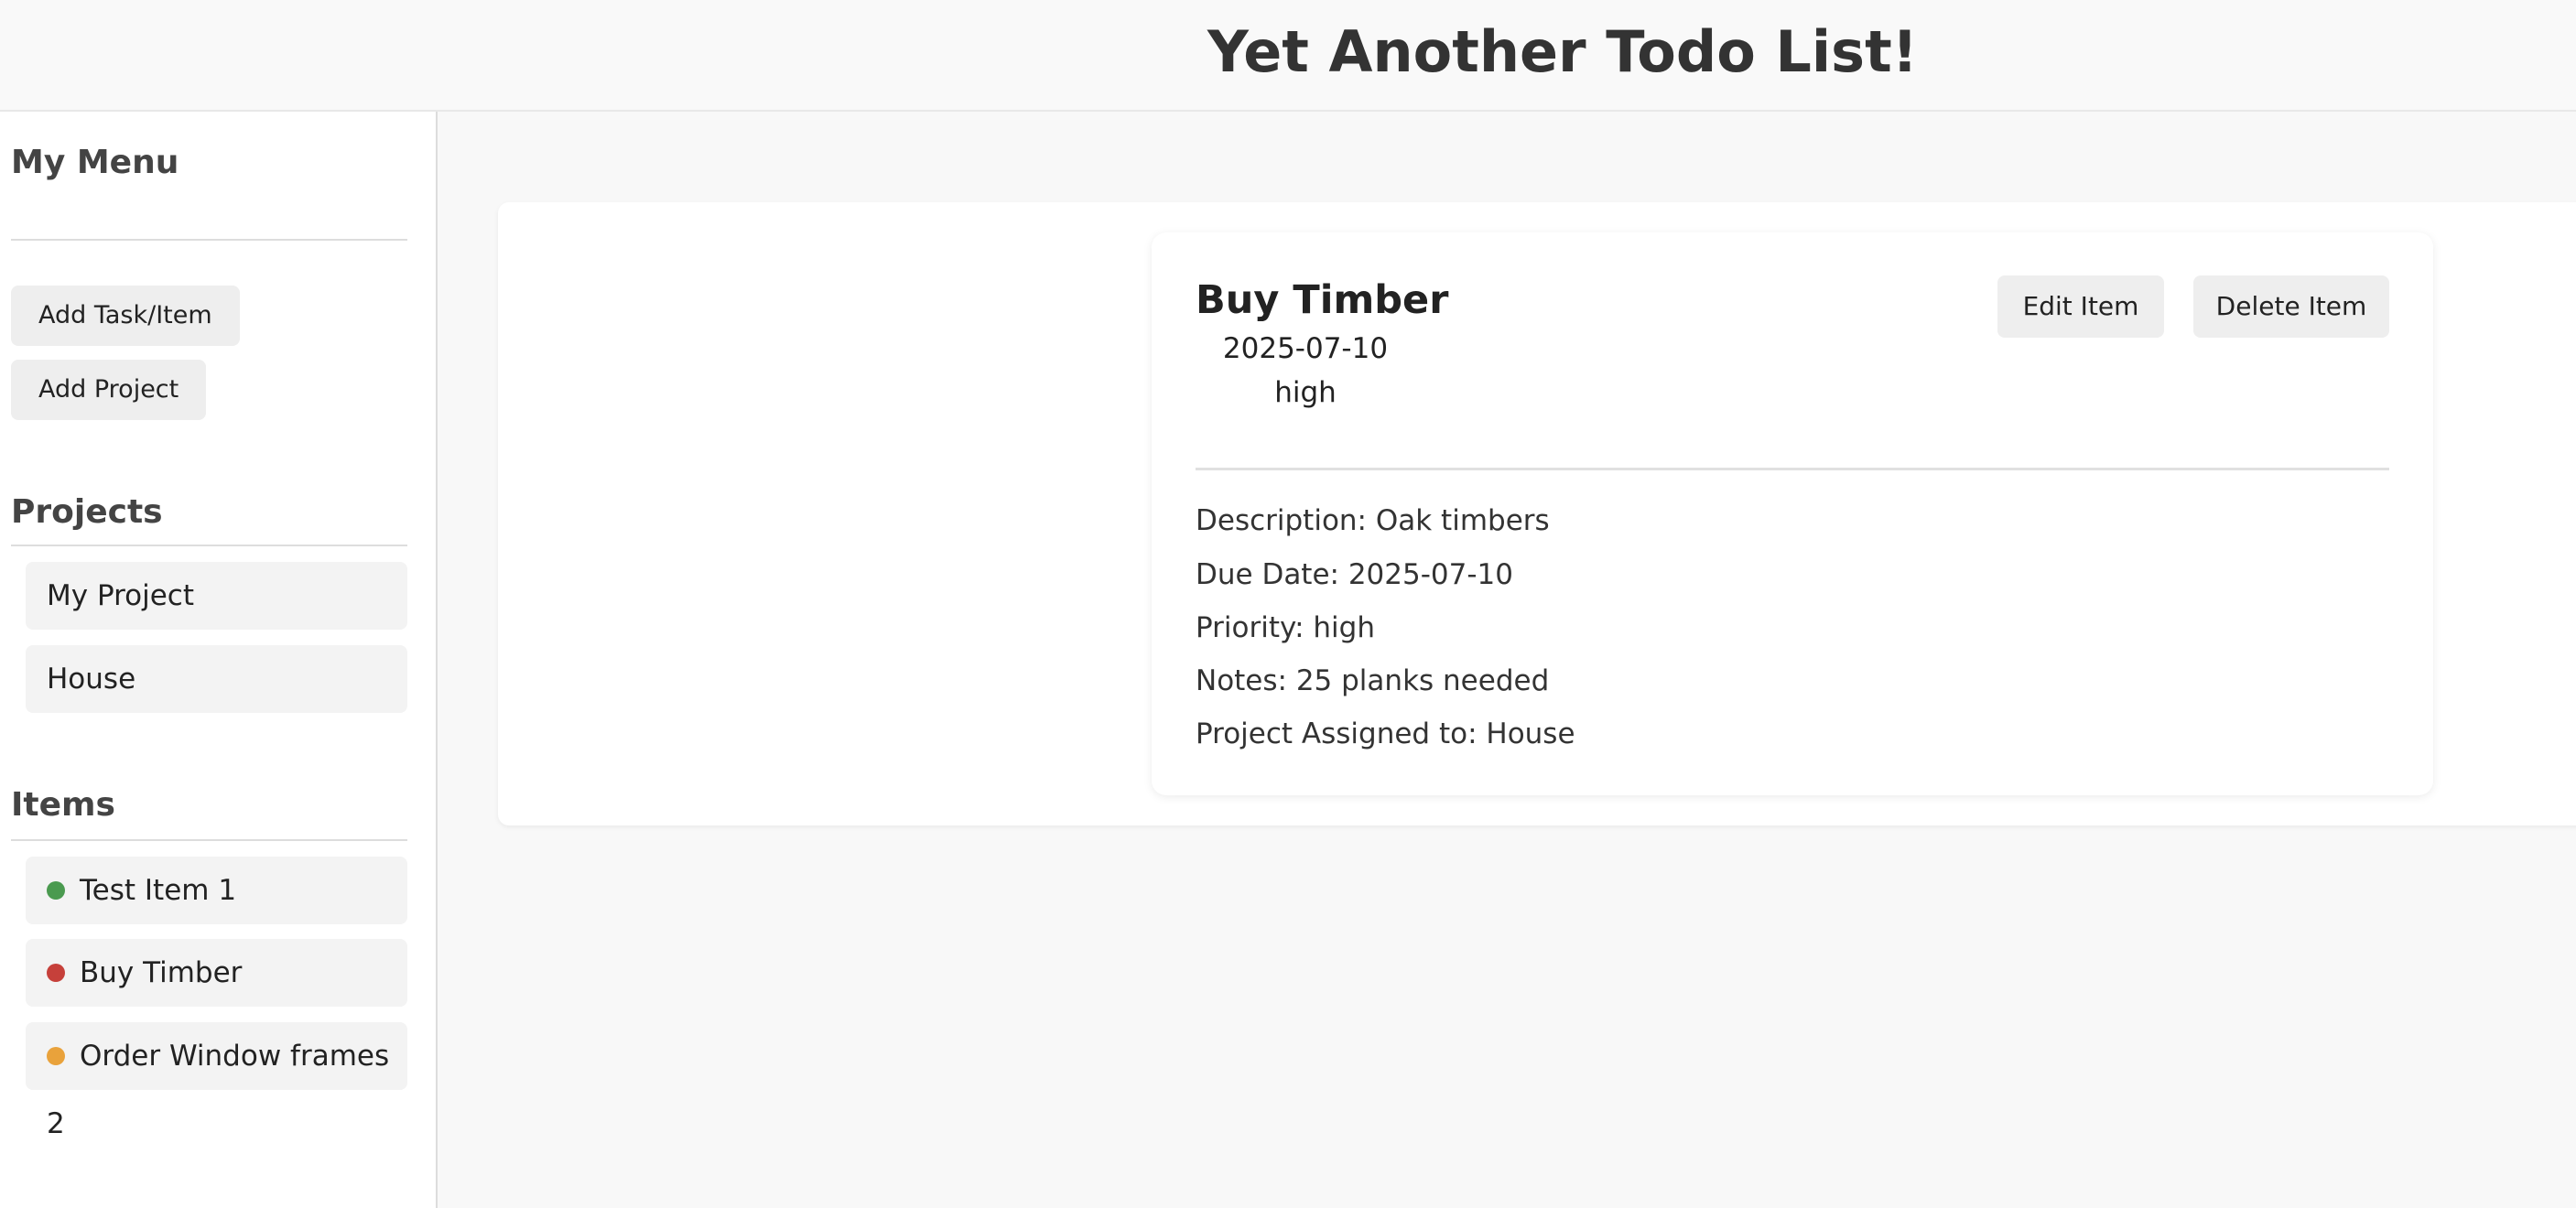 The width and height of the screenshot is (2576, 1208). Describe the element at coordinates (109, 390) in the screenshot. I see `add-project-button: Add Project` at that location.